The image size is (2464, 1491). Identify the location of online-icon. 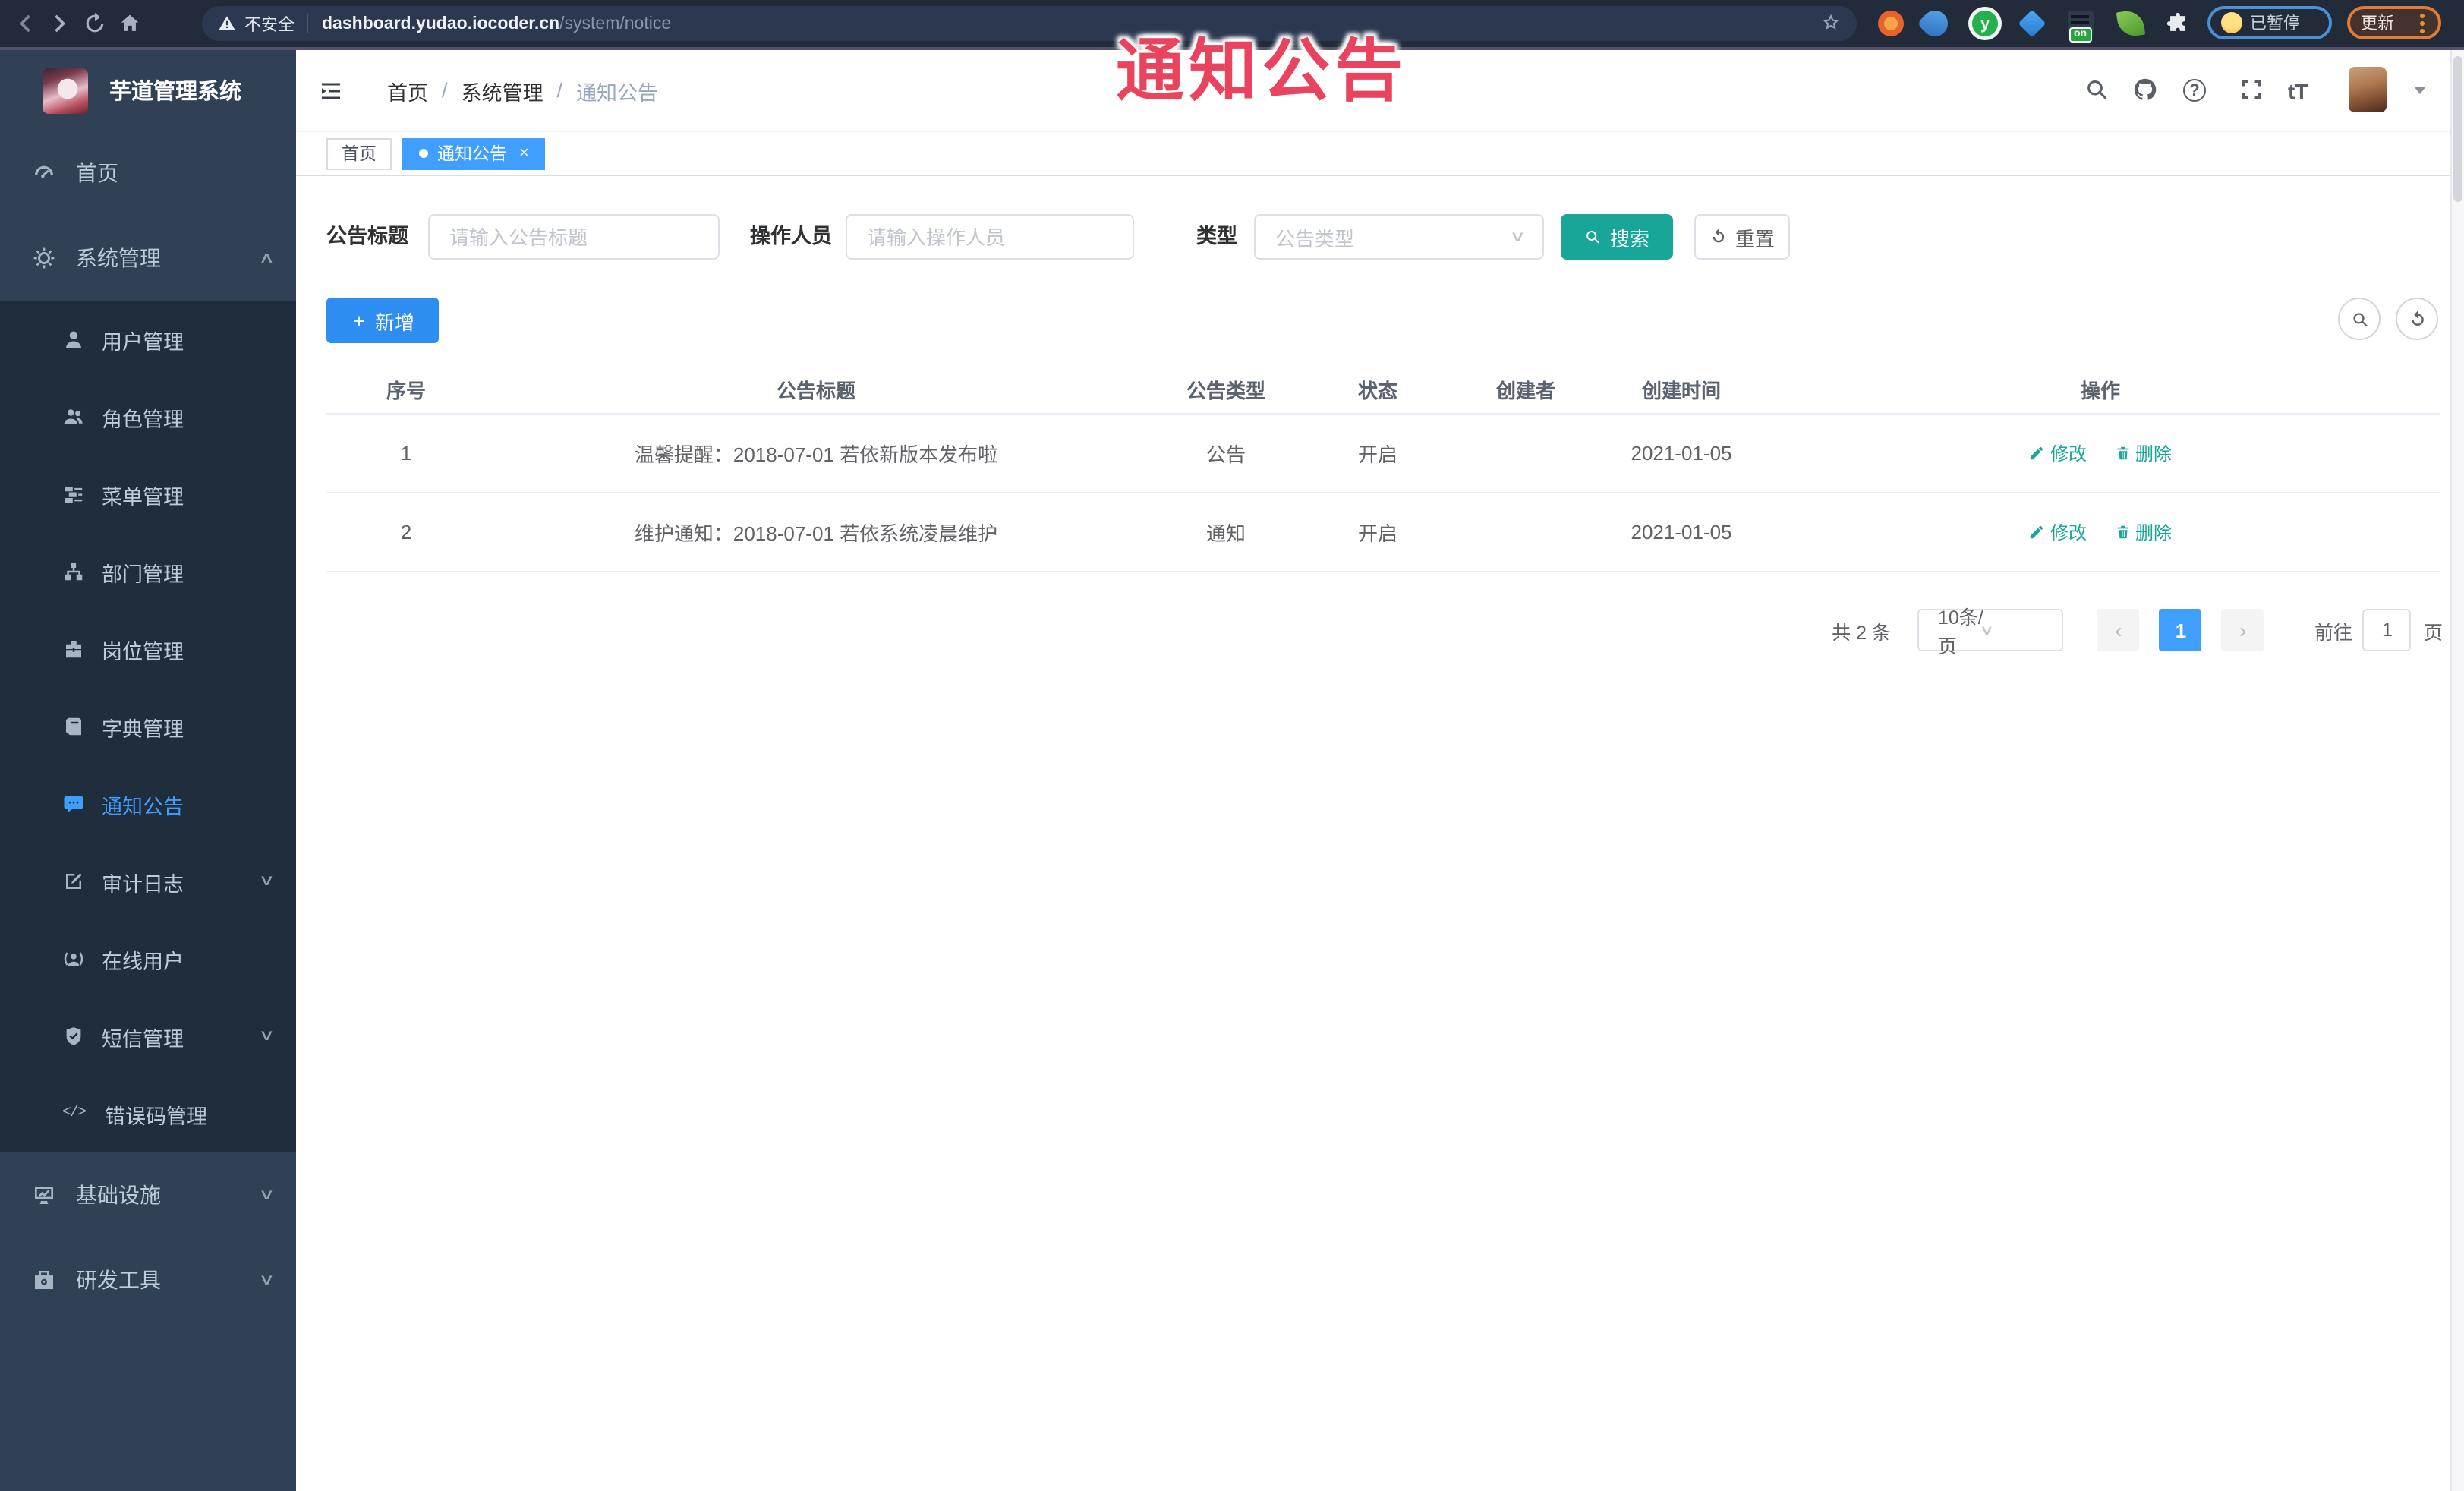
(73, 958).